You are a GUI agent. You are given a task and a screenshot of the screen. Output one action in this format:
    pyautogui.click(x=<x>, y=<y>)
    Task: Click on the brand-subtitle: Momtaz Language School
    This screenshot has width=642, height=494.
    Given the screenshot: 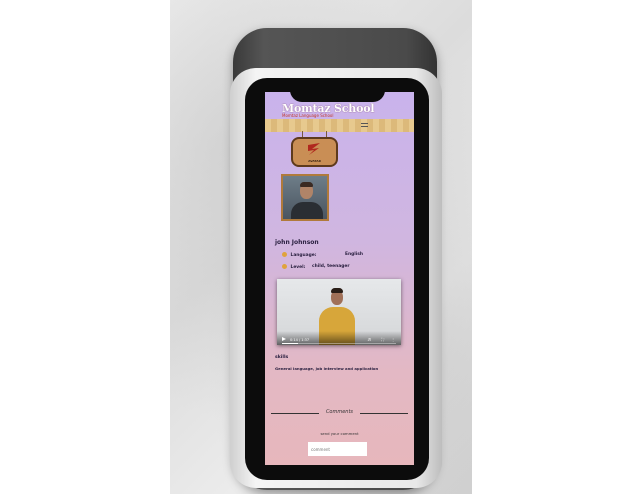 What is the action you would take?
    pyautogui.click(x=308, y=115)
    